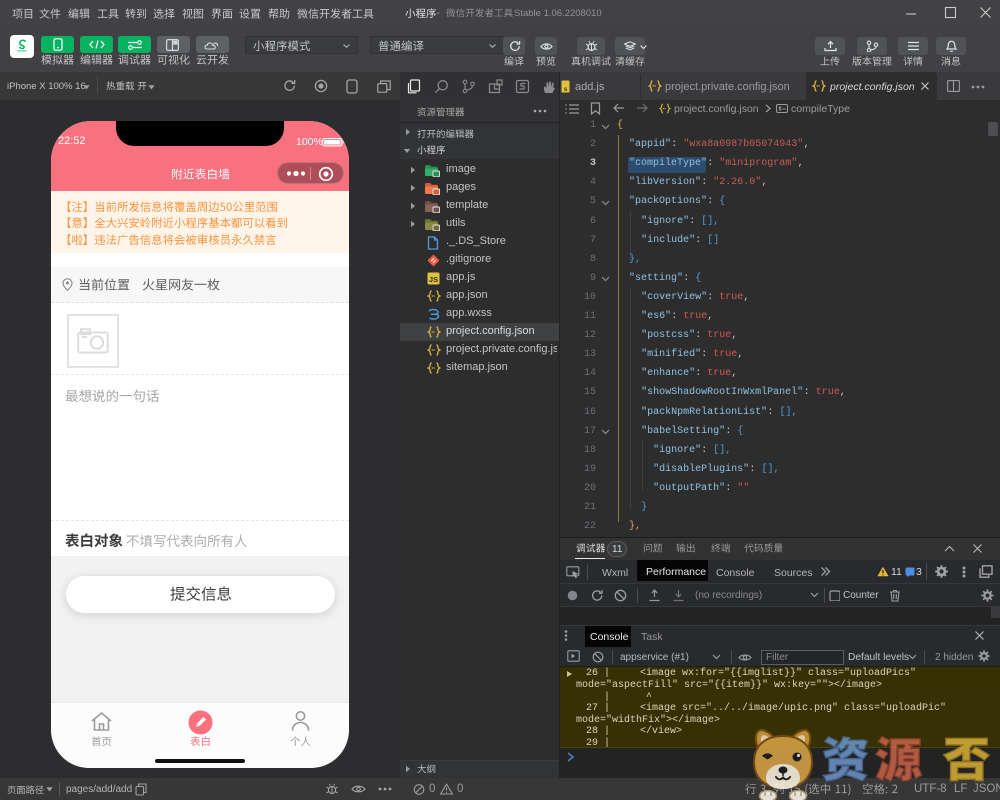 Image resolution: width=1000 pixels, height=800 pixels. What do you see at coordinates (433, 279) in the screenshot?
I see `svg-text: JS` at bounding box center [433, 279].